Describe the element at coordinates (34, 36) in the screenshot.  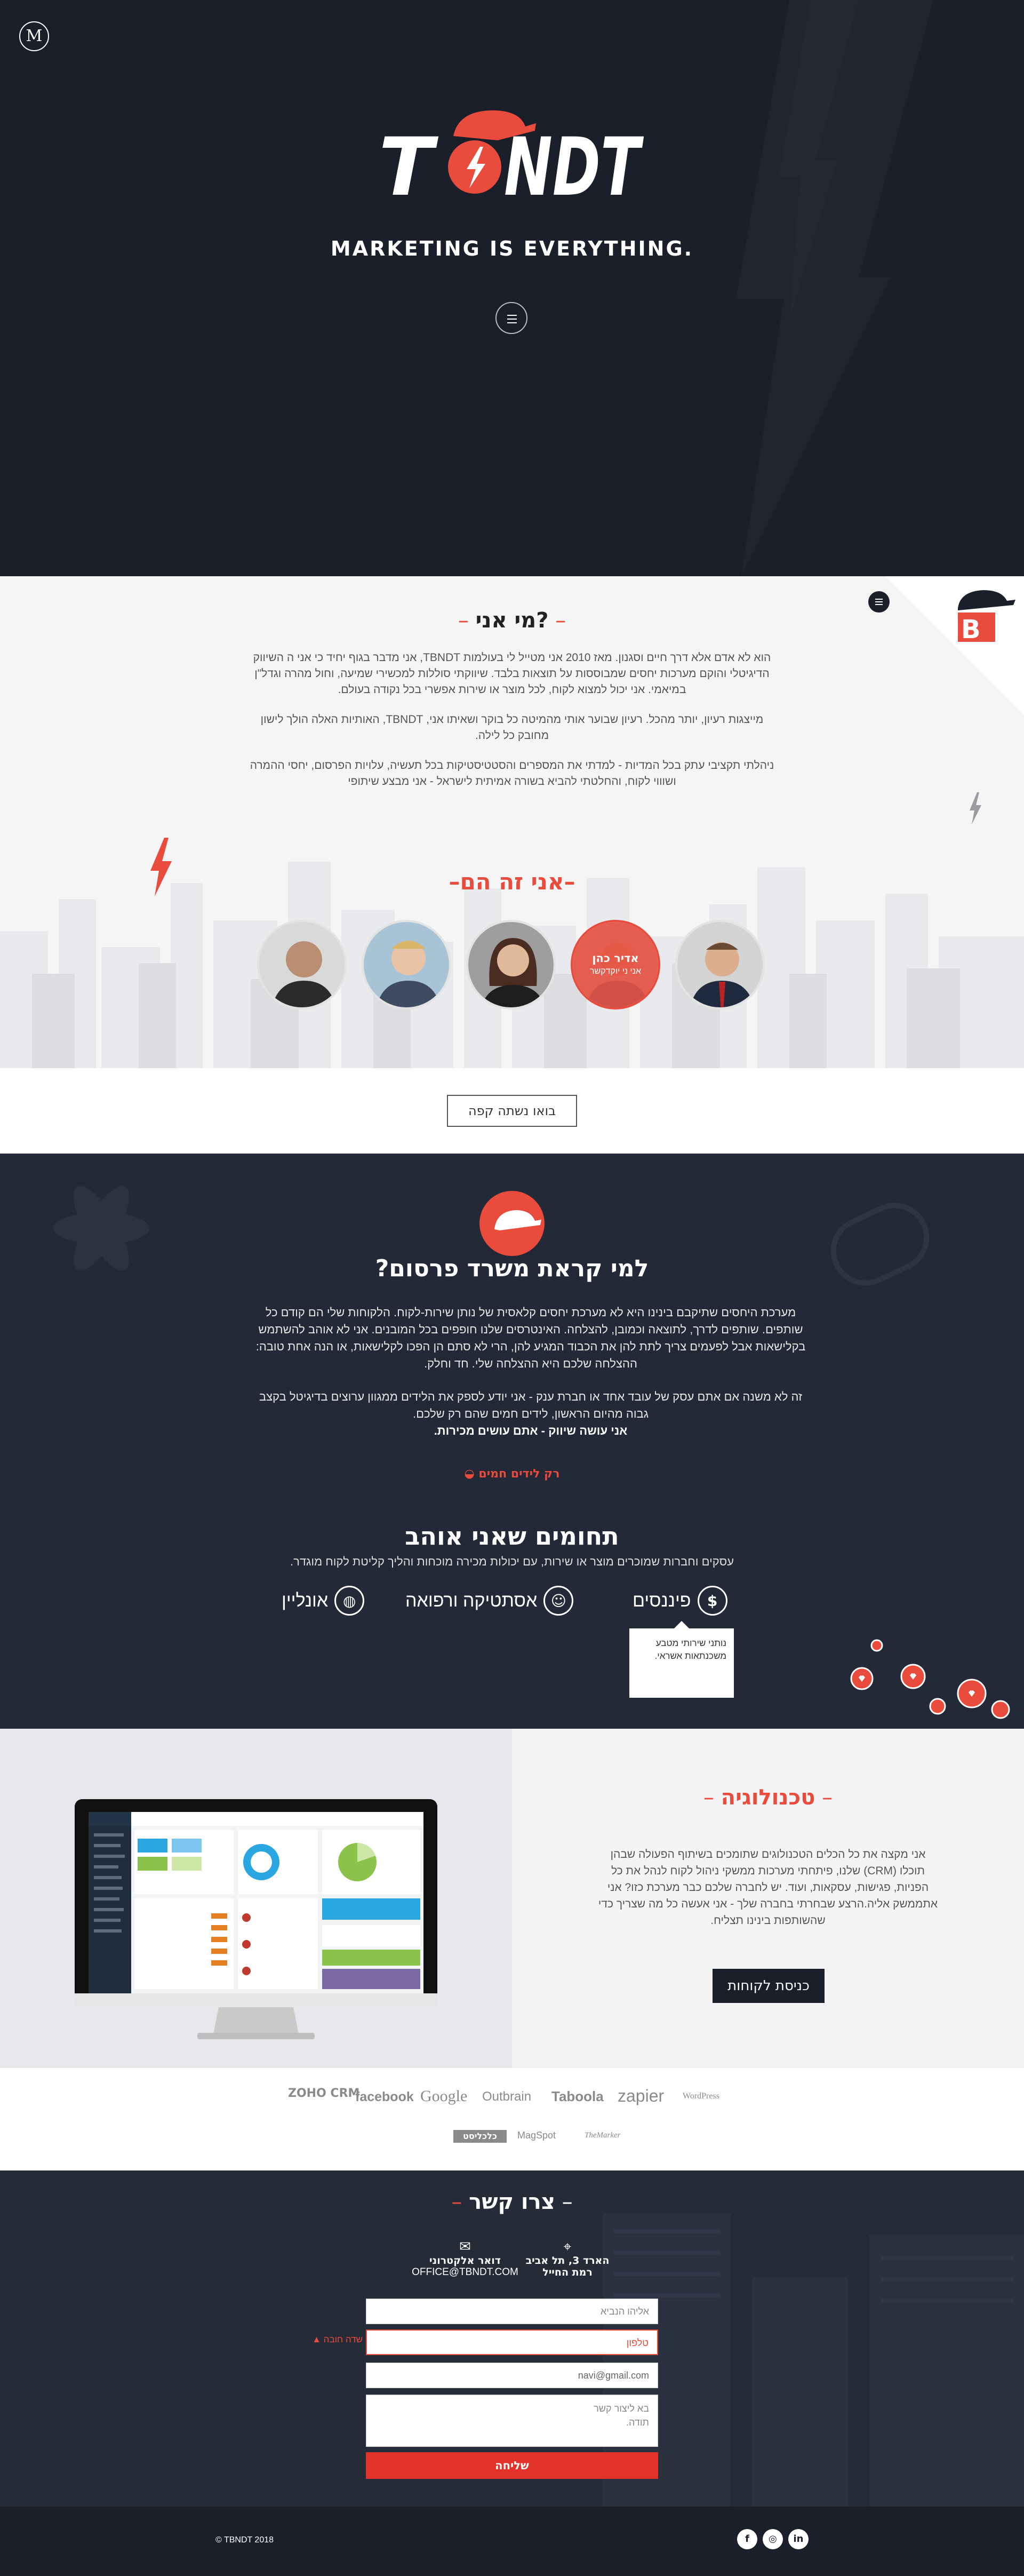
I see `m-logo: M` at that location.